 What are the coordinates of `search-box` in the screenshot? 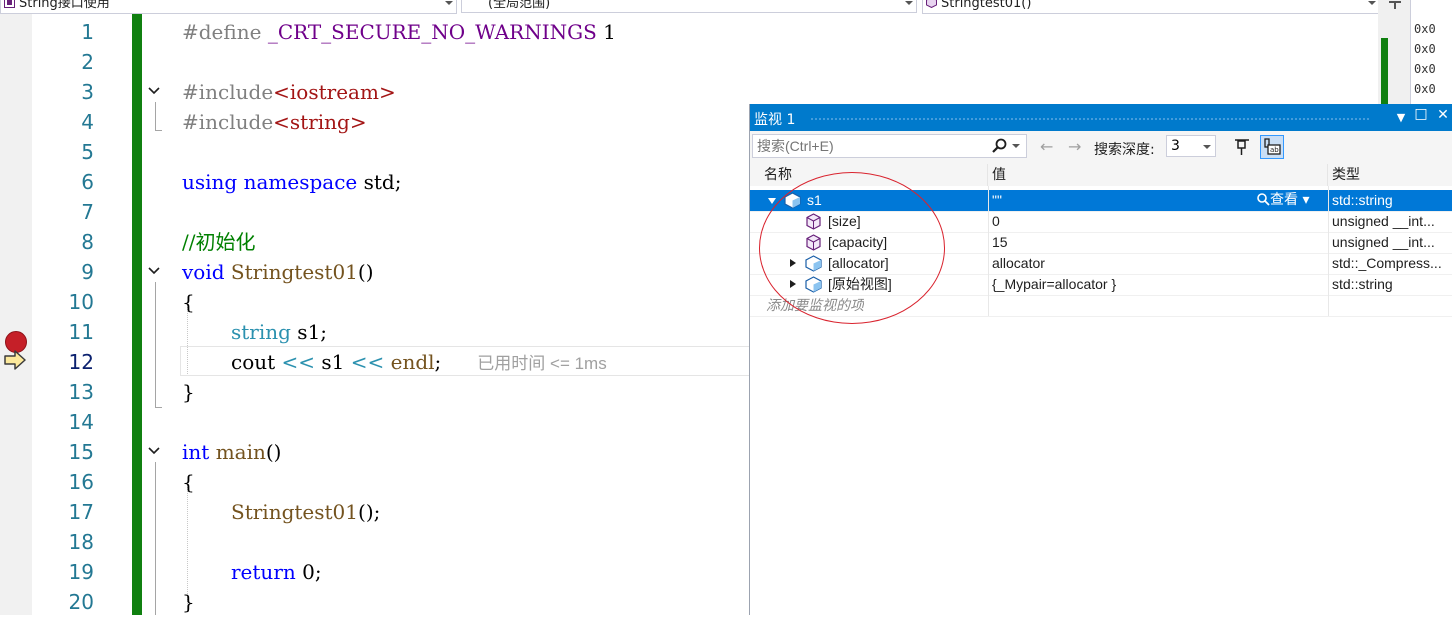 It's located at (889, 146).